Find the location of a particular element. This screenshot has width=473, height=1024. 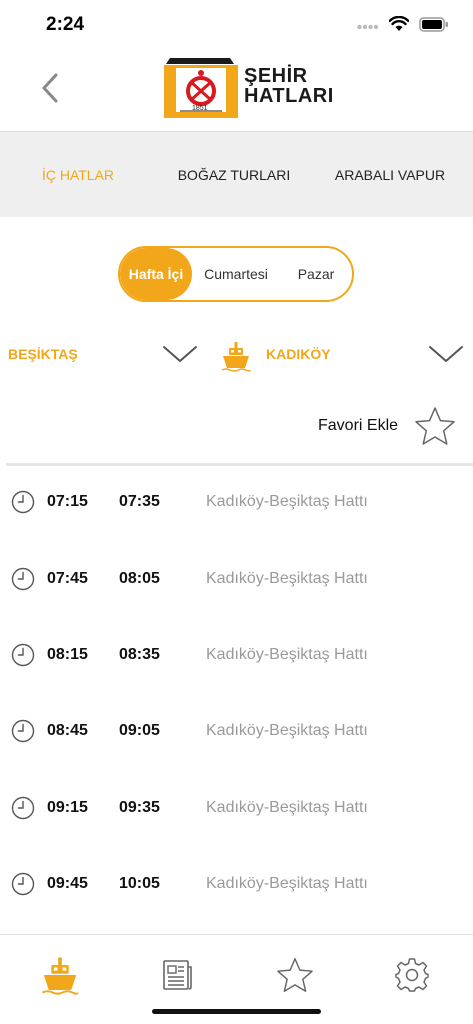

route-selector: BEŞİKTAŞ KADIKÖY is located at coordinates (236, 355).